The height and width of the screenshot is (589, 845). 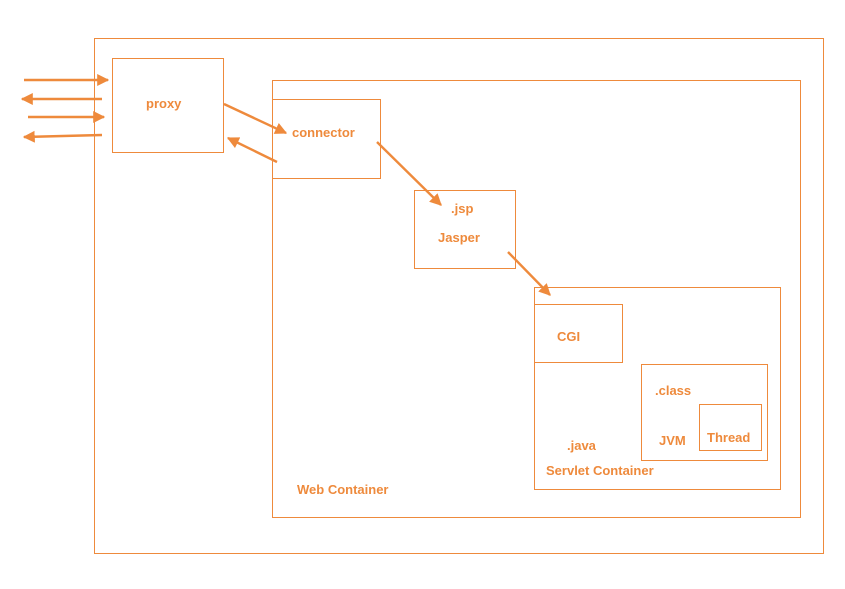 What do you see at coordinates (255, 118) in the screenshot?
I see `proxy-to-connector-arrow` at bounding box center [255, 118].